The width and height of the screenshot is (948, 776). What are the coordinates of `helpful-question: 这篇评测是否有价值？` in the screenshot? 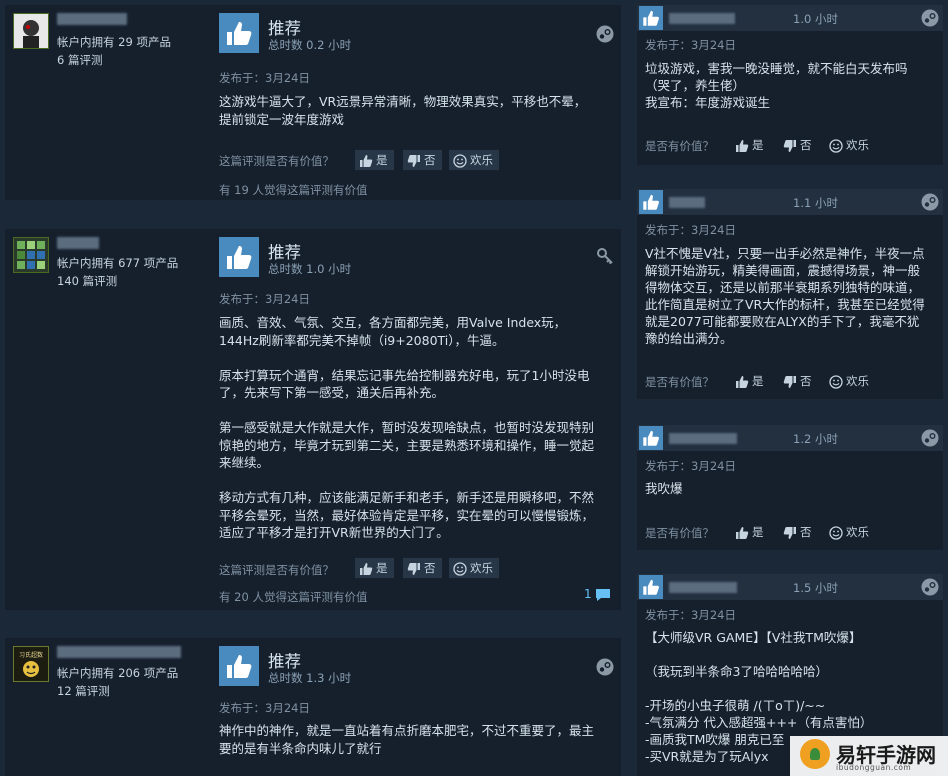 It's located at (276, 161).